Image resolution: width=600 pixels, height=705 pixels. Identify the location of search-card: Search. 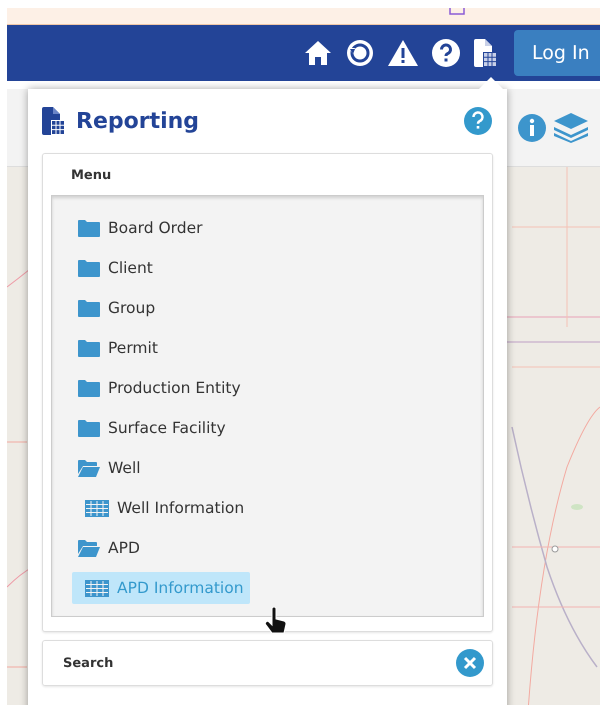
(267, 663).